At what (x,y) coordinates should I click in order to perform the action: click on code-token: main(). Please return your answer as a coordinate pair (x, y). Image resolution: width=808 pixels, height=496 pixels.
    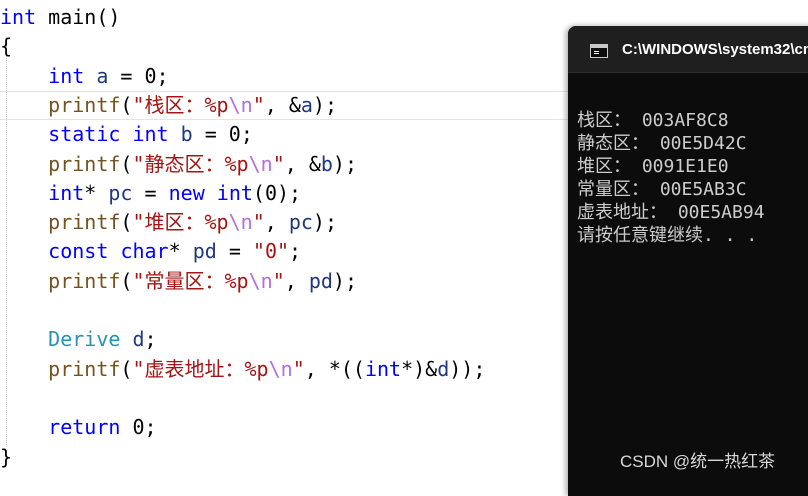
    Looking at the image, I should click on (78, 17).